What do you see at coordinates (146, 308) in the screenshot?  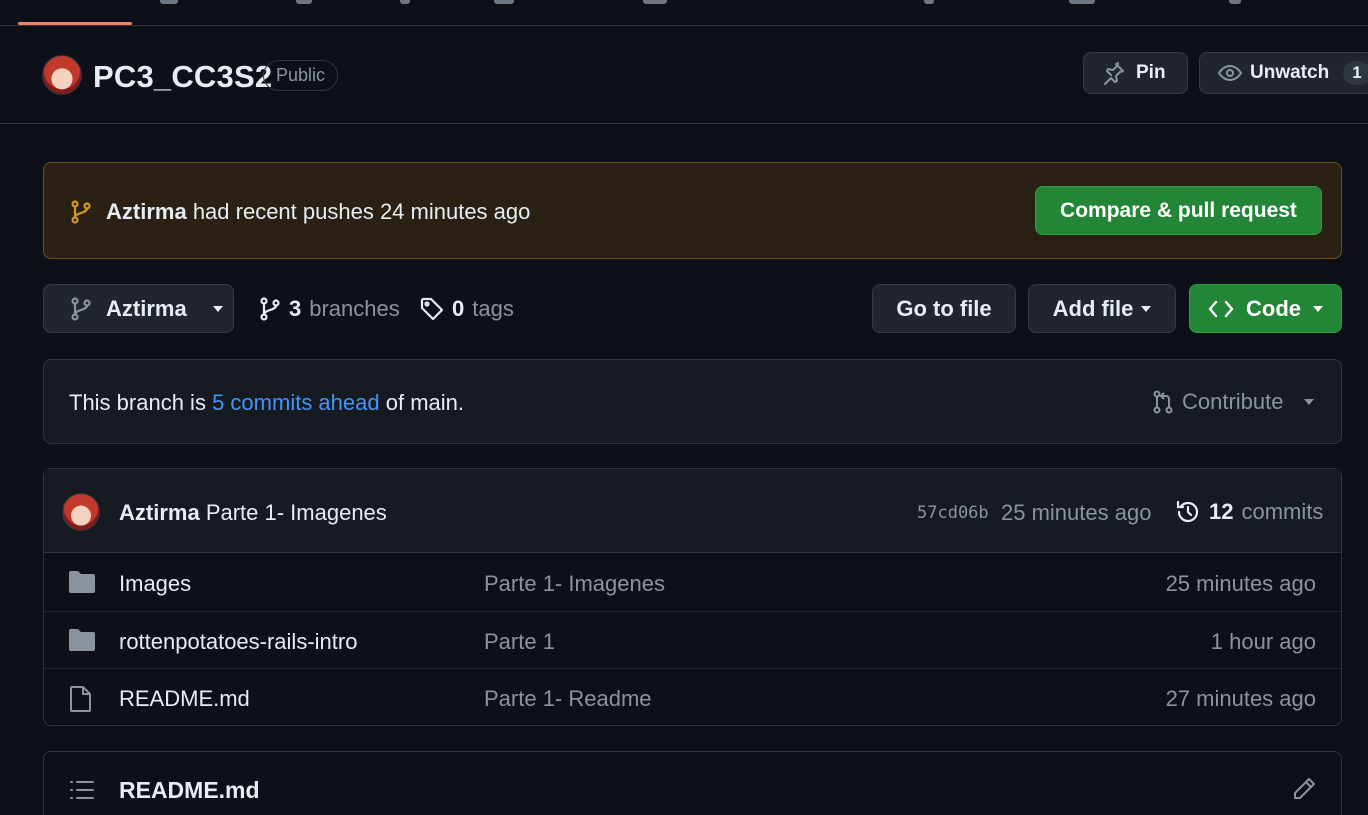 I see `current-branch-label: Aztirma` at bounding box center [146, 308].